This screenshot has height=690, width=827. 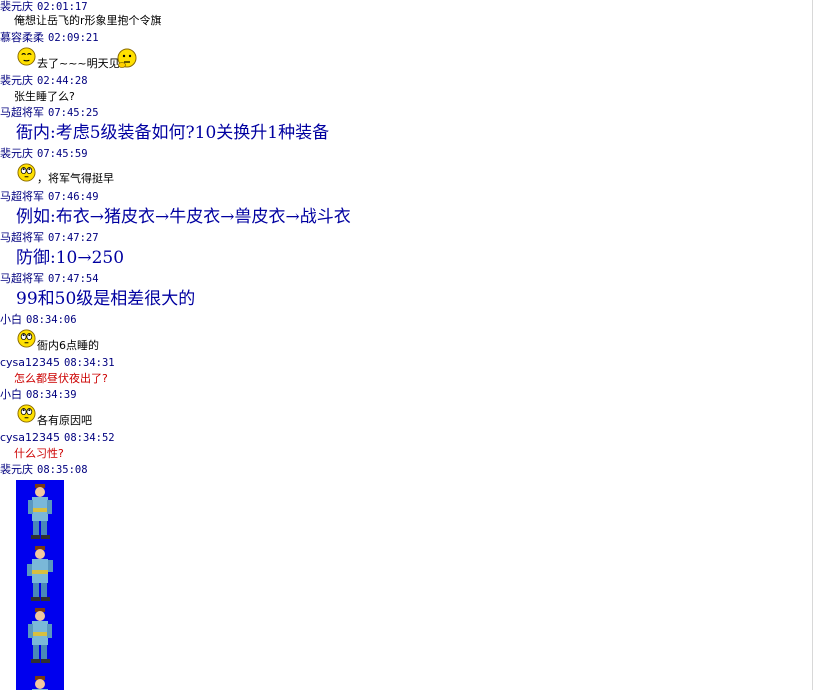 I want to click on timestamp: 08:34:52, so click(x=89, y=438).